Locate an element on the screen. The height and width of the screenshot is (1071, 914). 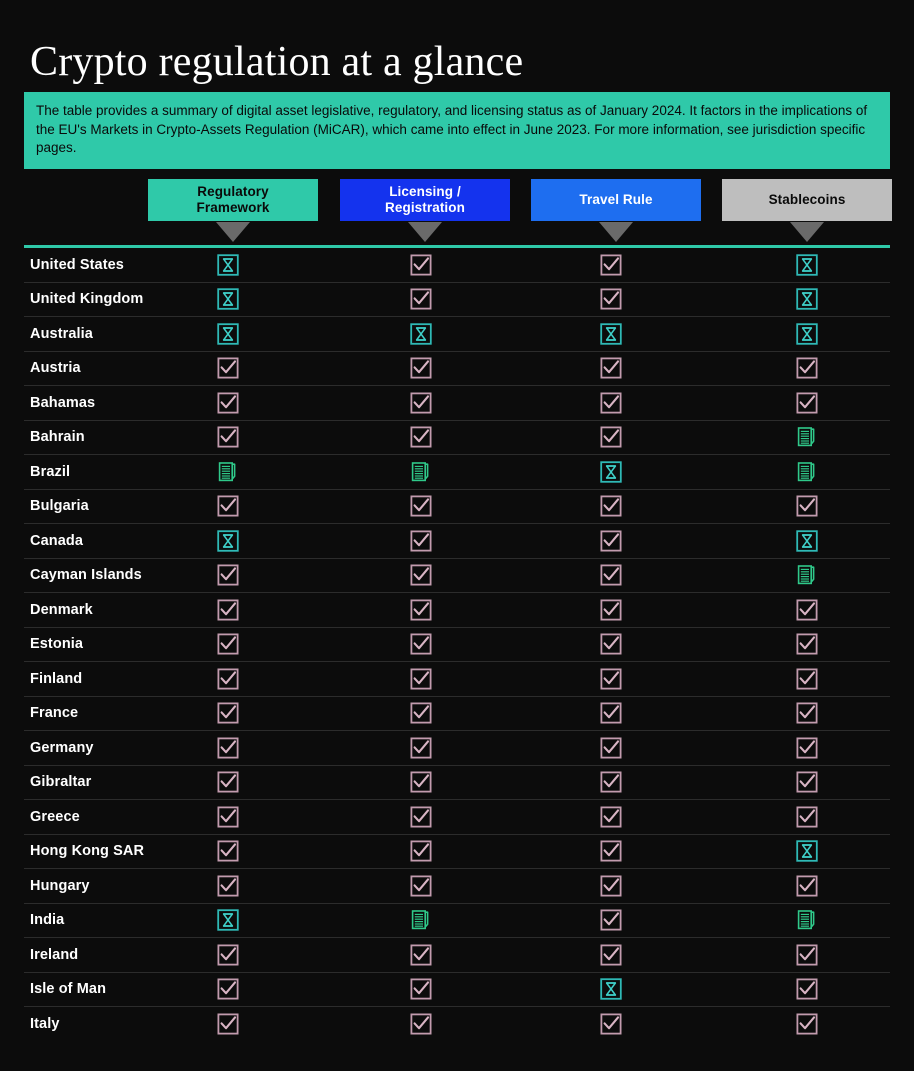
table-row: Greece is located at coordinates (457, 817).